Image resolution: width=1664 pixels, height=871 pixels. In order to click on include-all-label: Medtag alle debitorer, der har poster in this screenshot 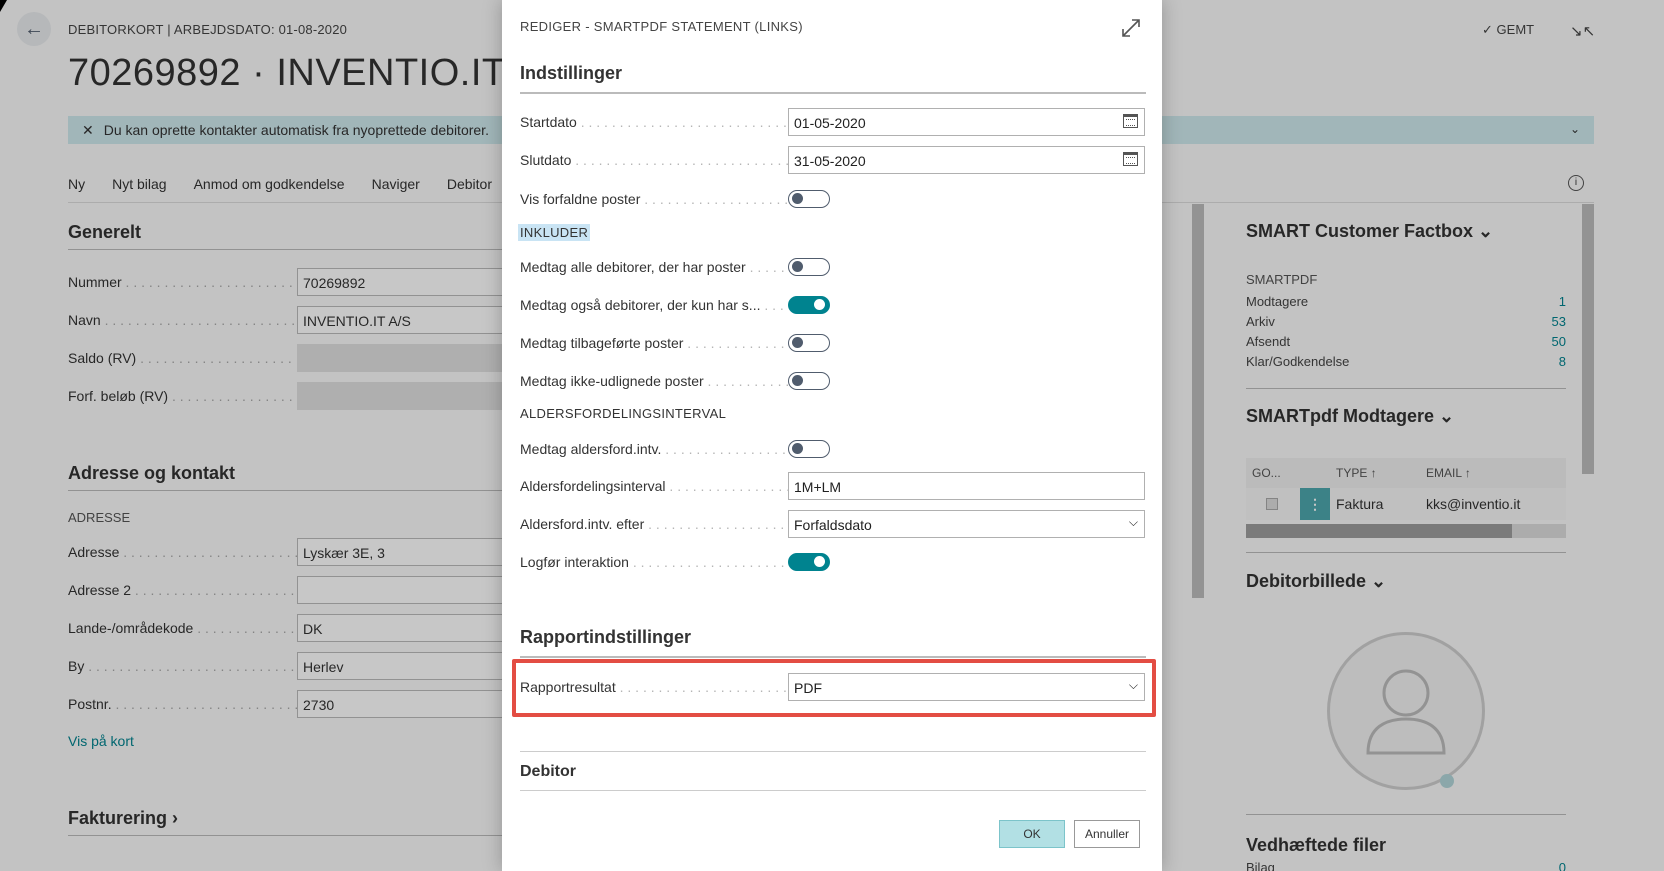, I will do `click(654, 267)`.